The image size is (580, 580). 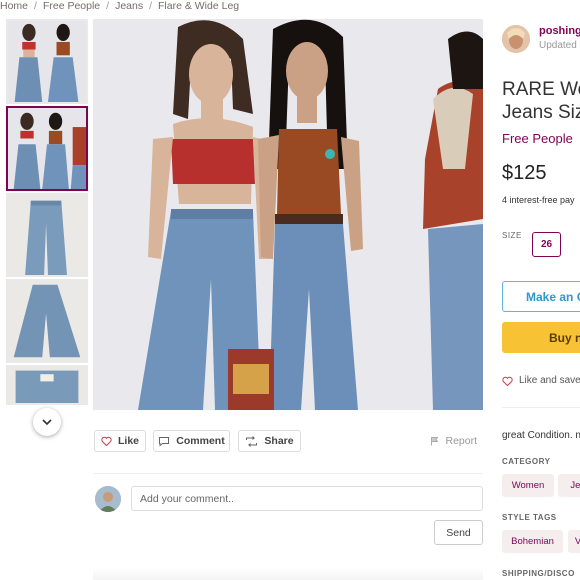 I want to click on like-button: Like, so click(x=120, y=441).